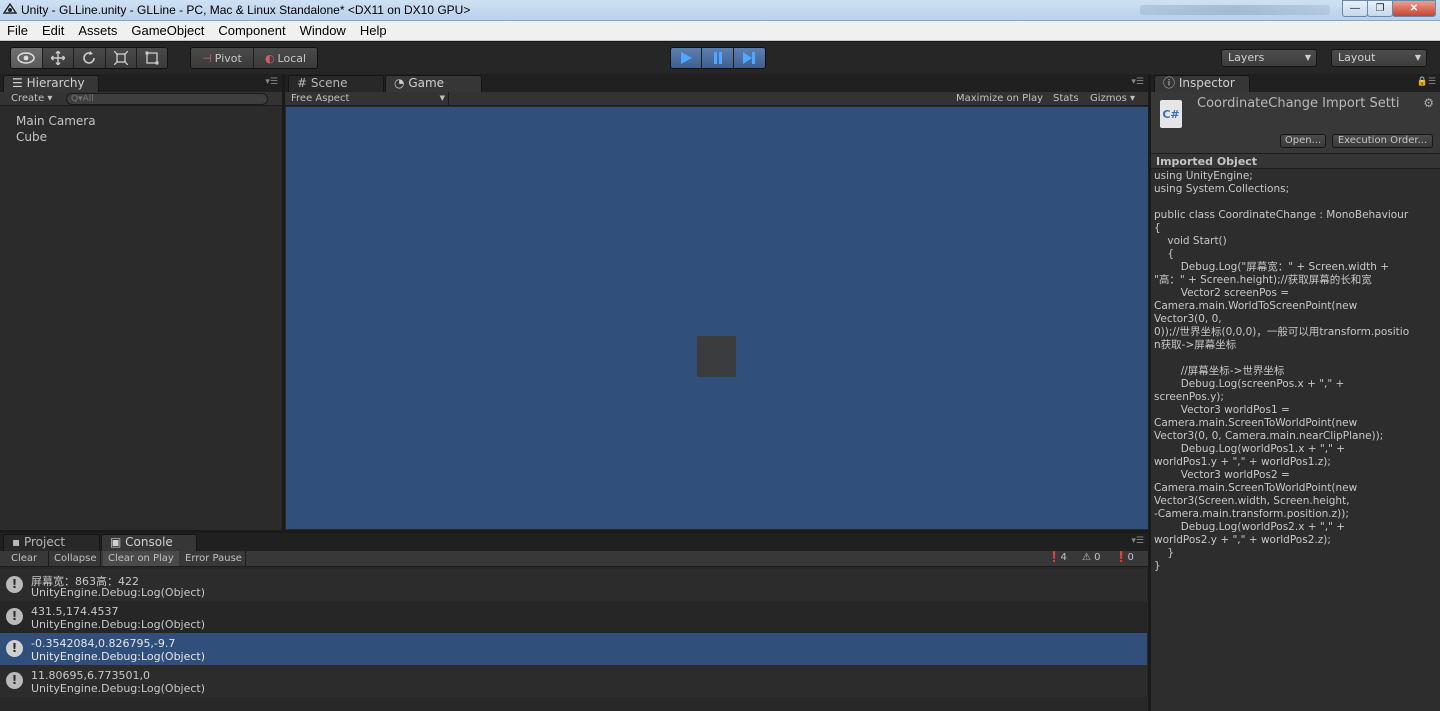 The width and height of the screenshot is (1440, 711). I want to click on menu-file: File, so click(17, 30).